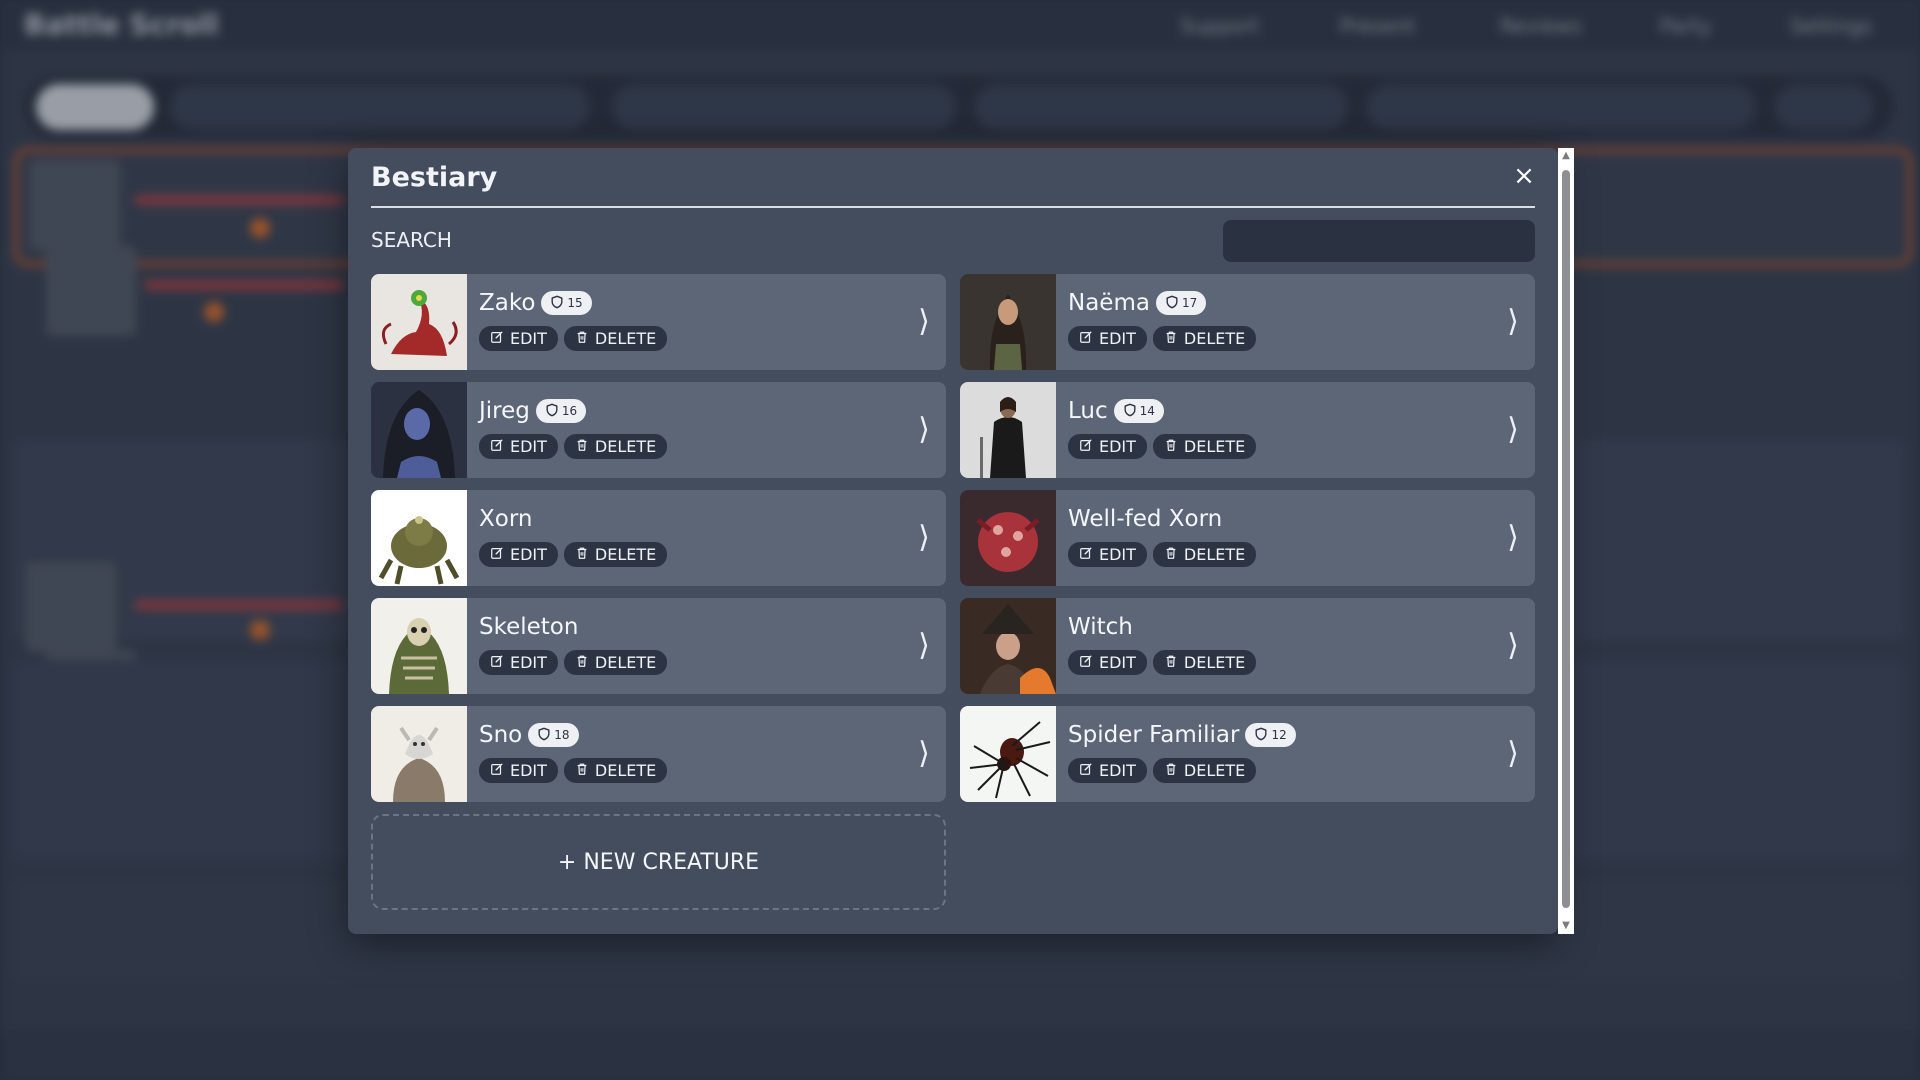 The height and width of the screenshot is (1080, 1920). I want to click on armor-class-value: 16, so click(569, 411).